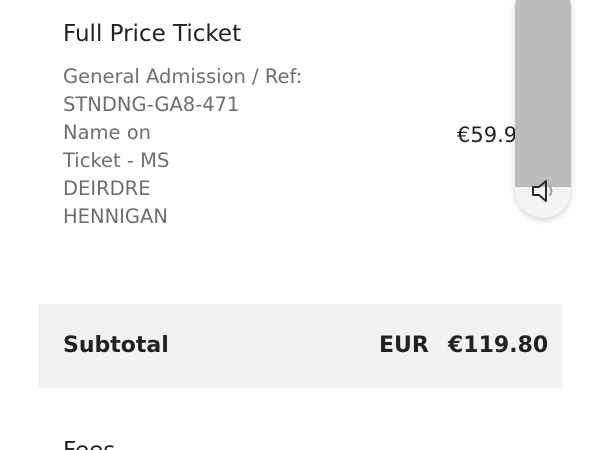 The height and width of the screenshot is (450, 600). Describe the element at coordinates (151, 104) in the screenshot. I see `ticket-detail-line: STNDNG-GA8-471` at that location.